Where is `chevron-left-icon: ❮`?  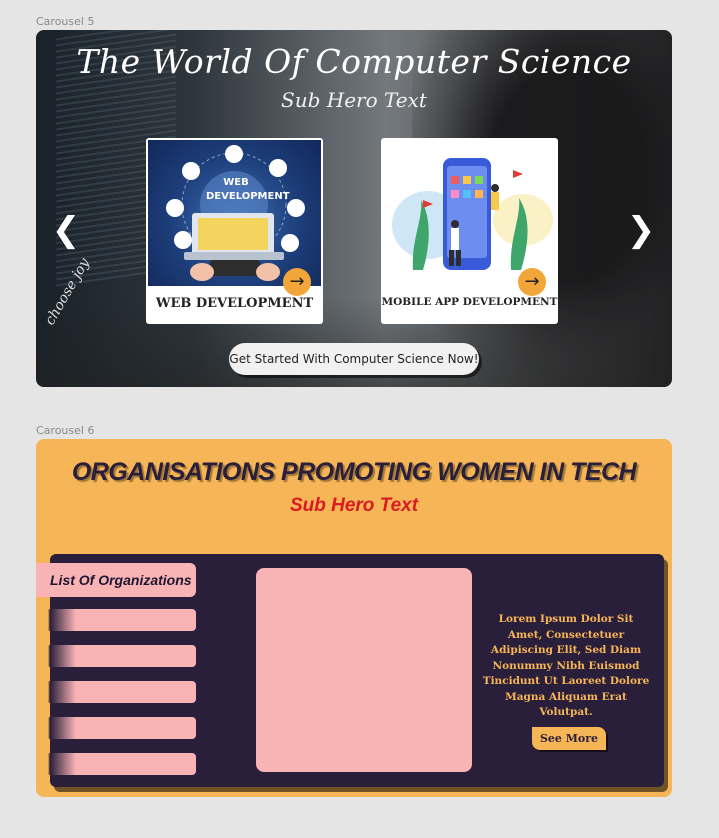
chevron-left-icon: ❮ is located at coordinates (66, 230).